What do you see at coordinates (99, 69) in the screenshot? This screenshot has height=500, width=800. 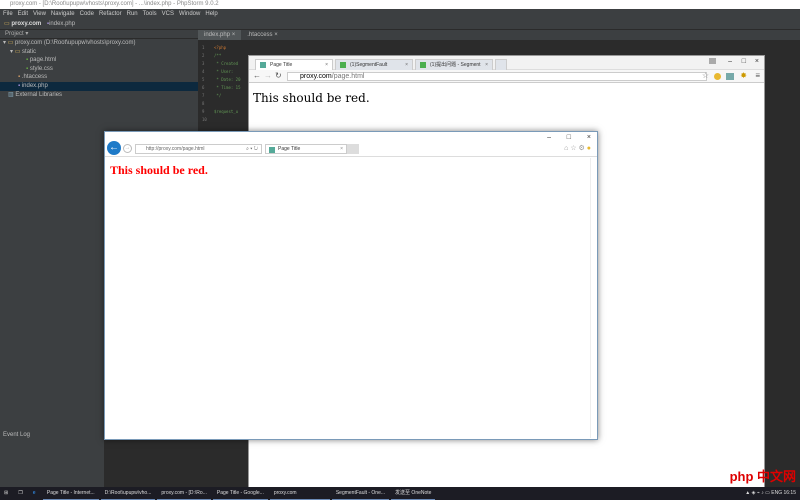 I see `tree-item-style-css: ▪ style.css` at bounding box center [99, 69].